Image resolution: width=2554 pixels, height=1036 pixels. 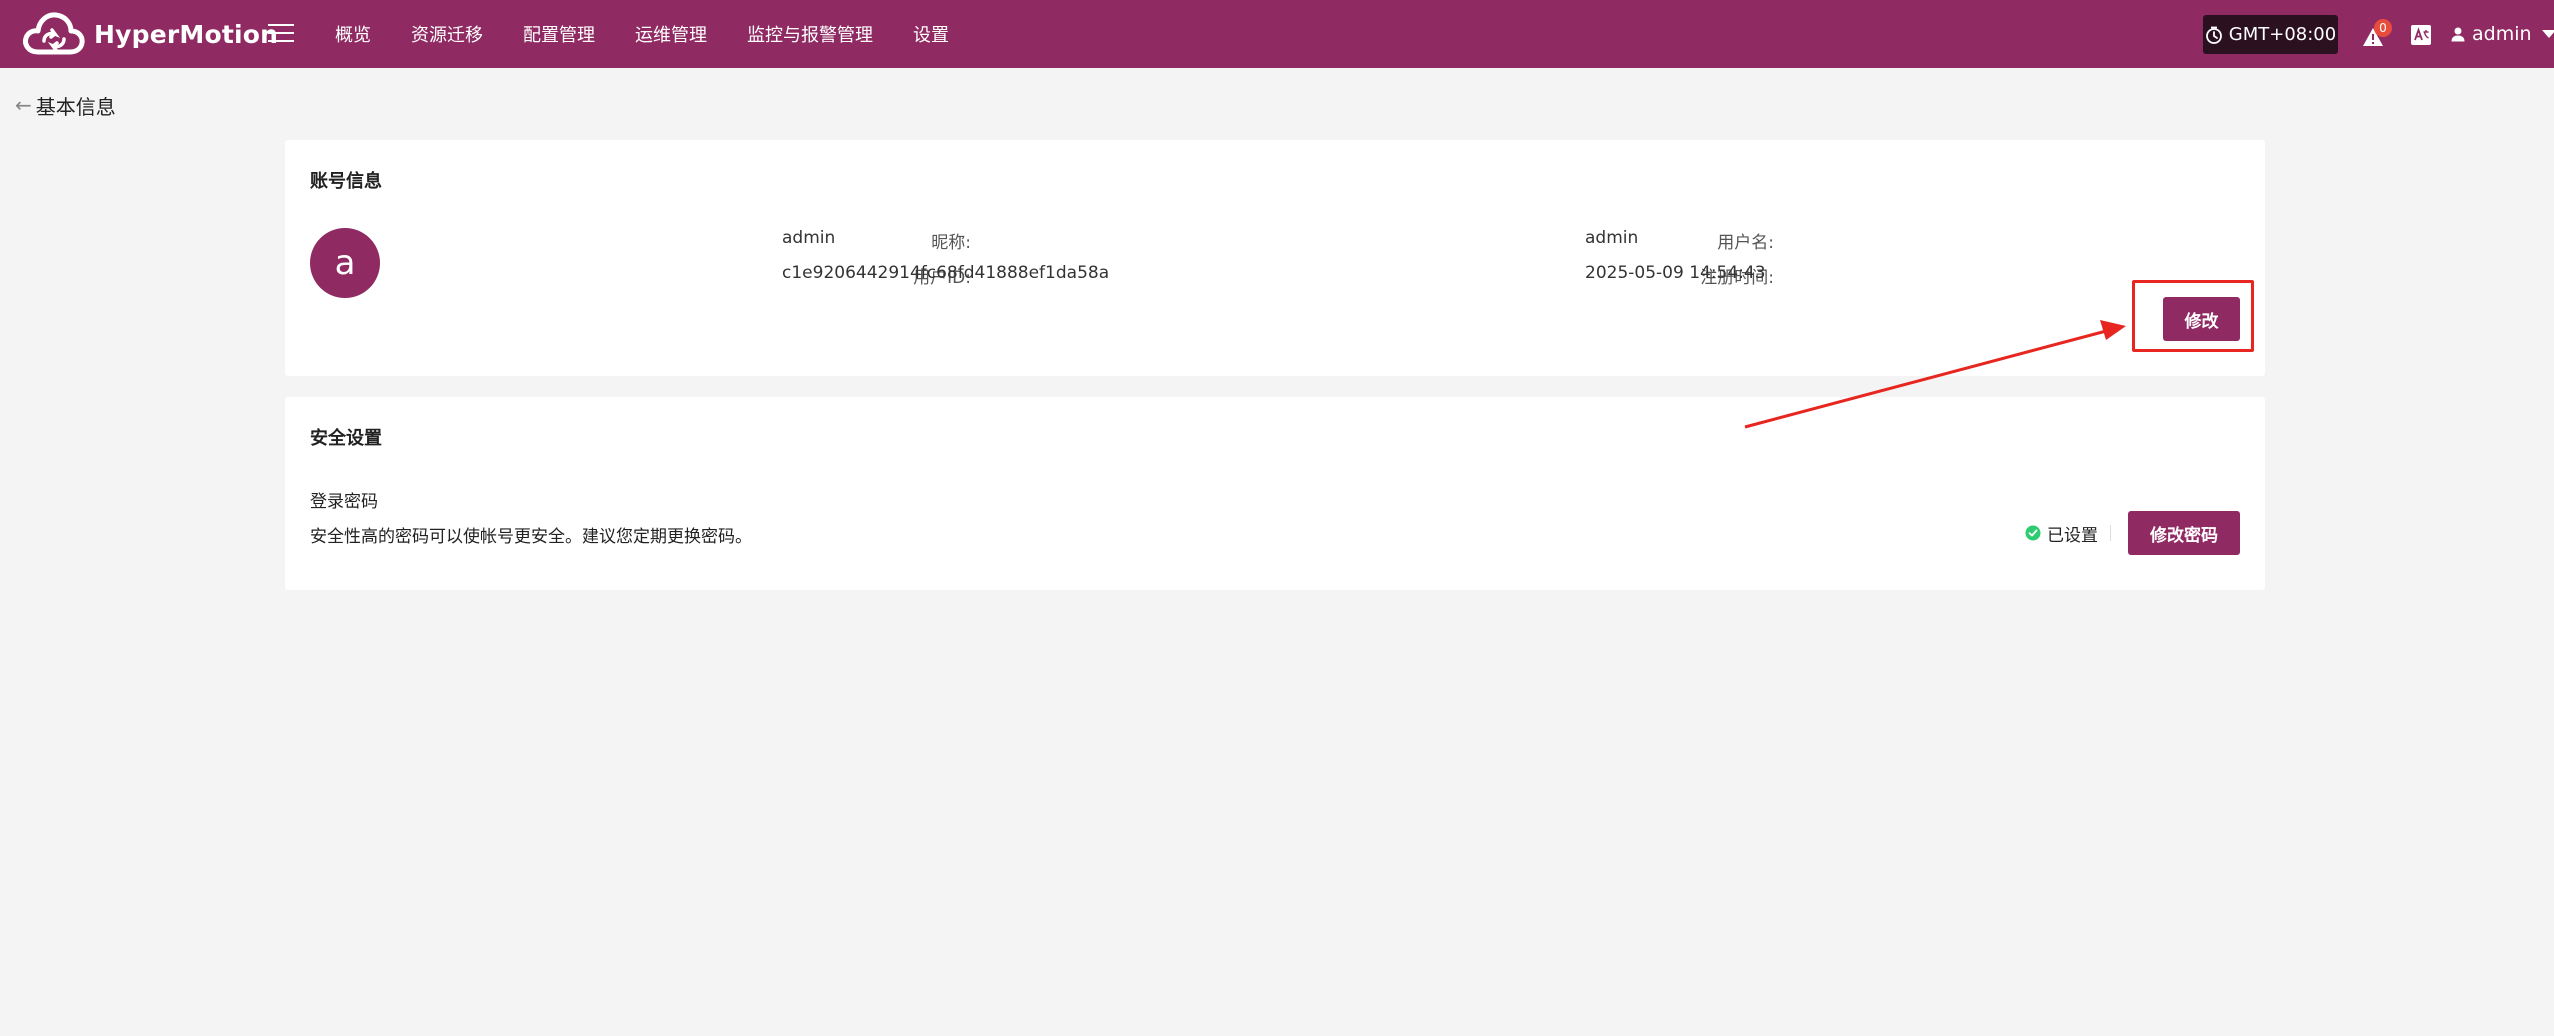 I want to click on main-nav: 概览 资源迁移 配置管理 运维管理 监控与报警管理 设置, so click(x=662, y=34).